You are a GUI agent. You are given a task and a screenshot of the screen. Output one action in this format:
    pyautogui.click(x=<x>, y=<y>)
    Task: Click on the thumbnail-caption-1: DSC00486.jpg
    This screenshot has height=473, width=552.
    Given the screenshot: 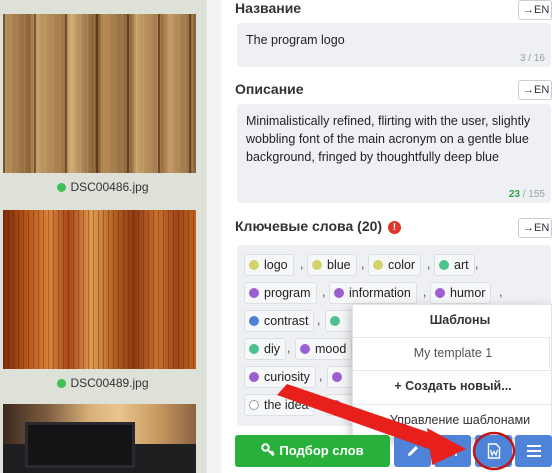 What is the action you would take?
    pyautogui.click(x=103, y=187)
    